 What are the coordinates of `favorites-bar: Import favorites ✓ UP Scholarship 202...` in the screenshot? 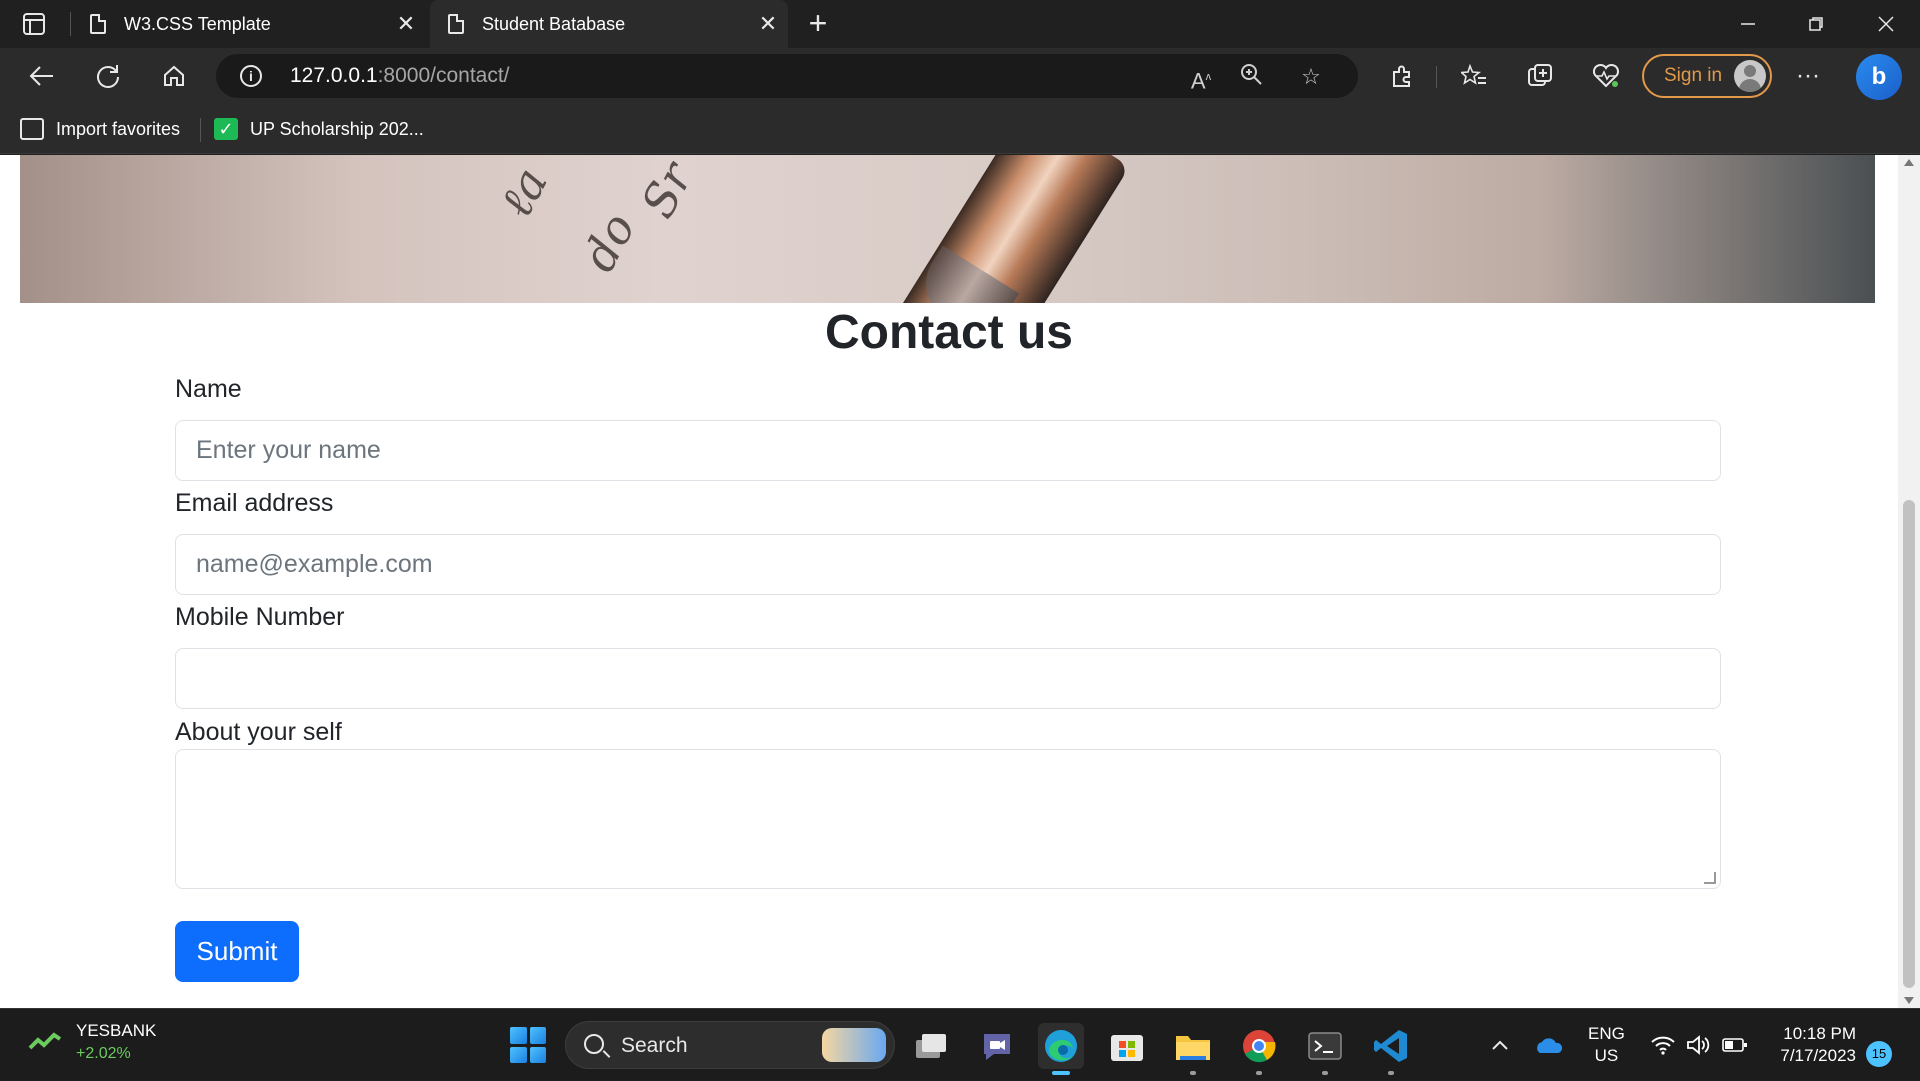 It's located at (960, 129).